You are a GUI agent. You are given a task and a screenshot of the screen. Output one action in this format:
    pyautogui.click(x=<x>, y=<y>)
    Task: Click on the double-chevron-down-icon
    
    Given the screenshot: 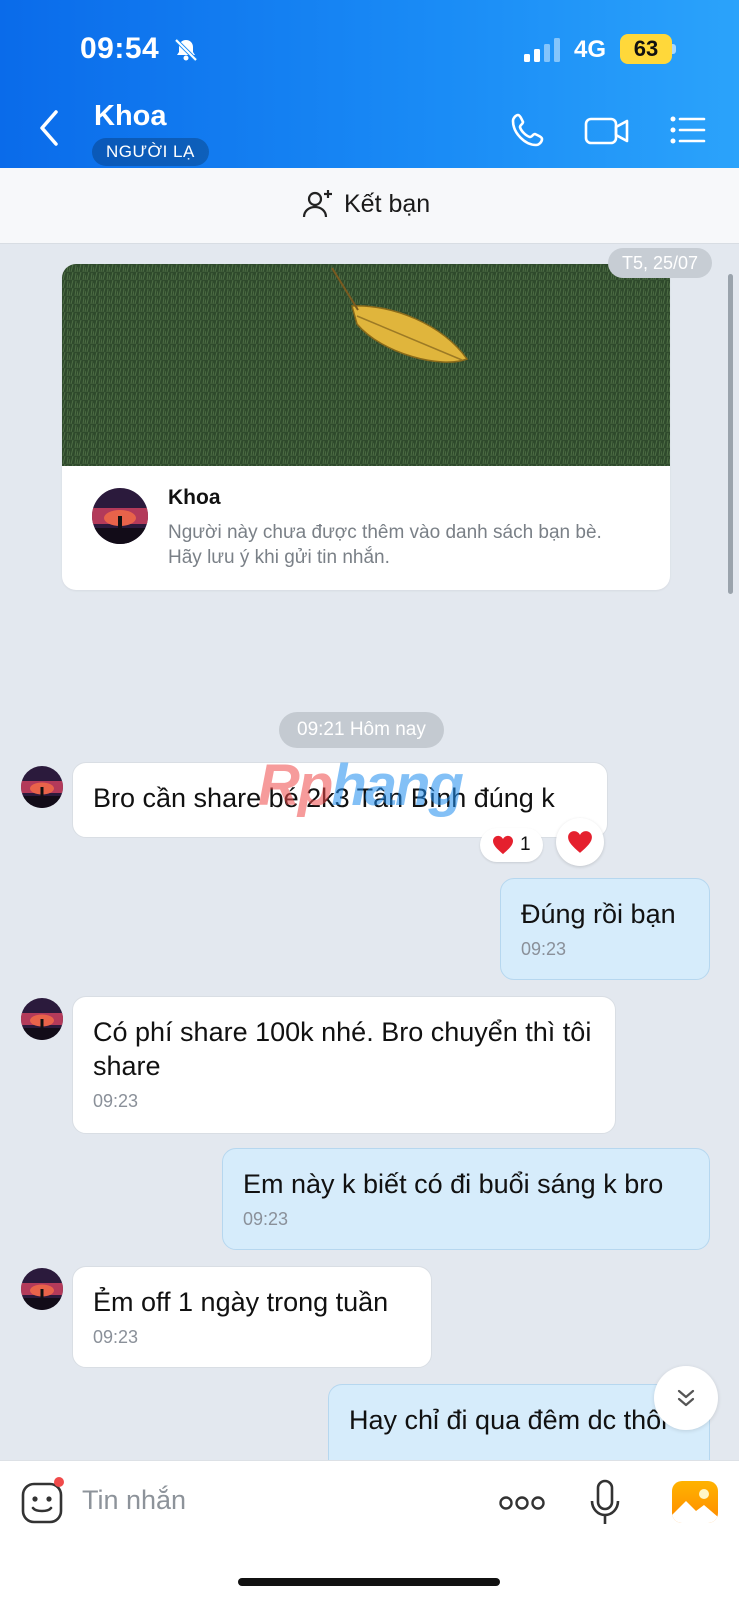 What is the action you would take?
    pyautogui.click(x=686, y=1398)
    